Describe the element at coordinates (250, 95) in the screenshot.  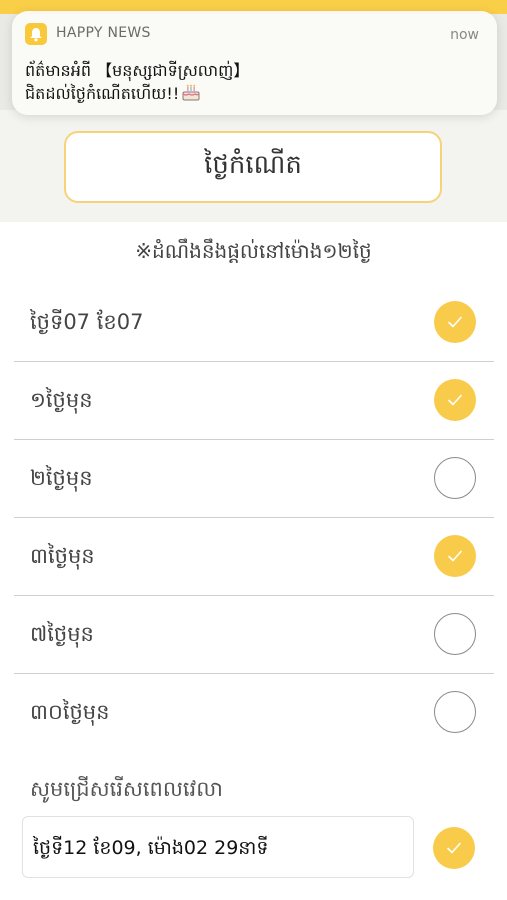
I see `notification-line-2: ជិតដល់ថ្ងៃកំណើតហើយ!!` at that location.